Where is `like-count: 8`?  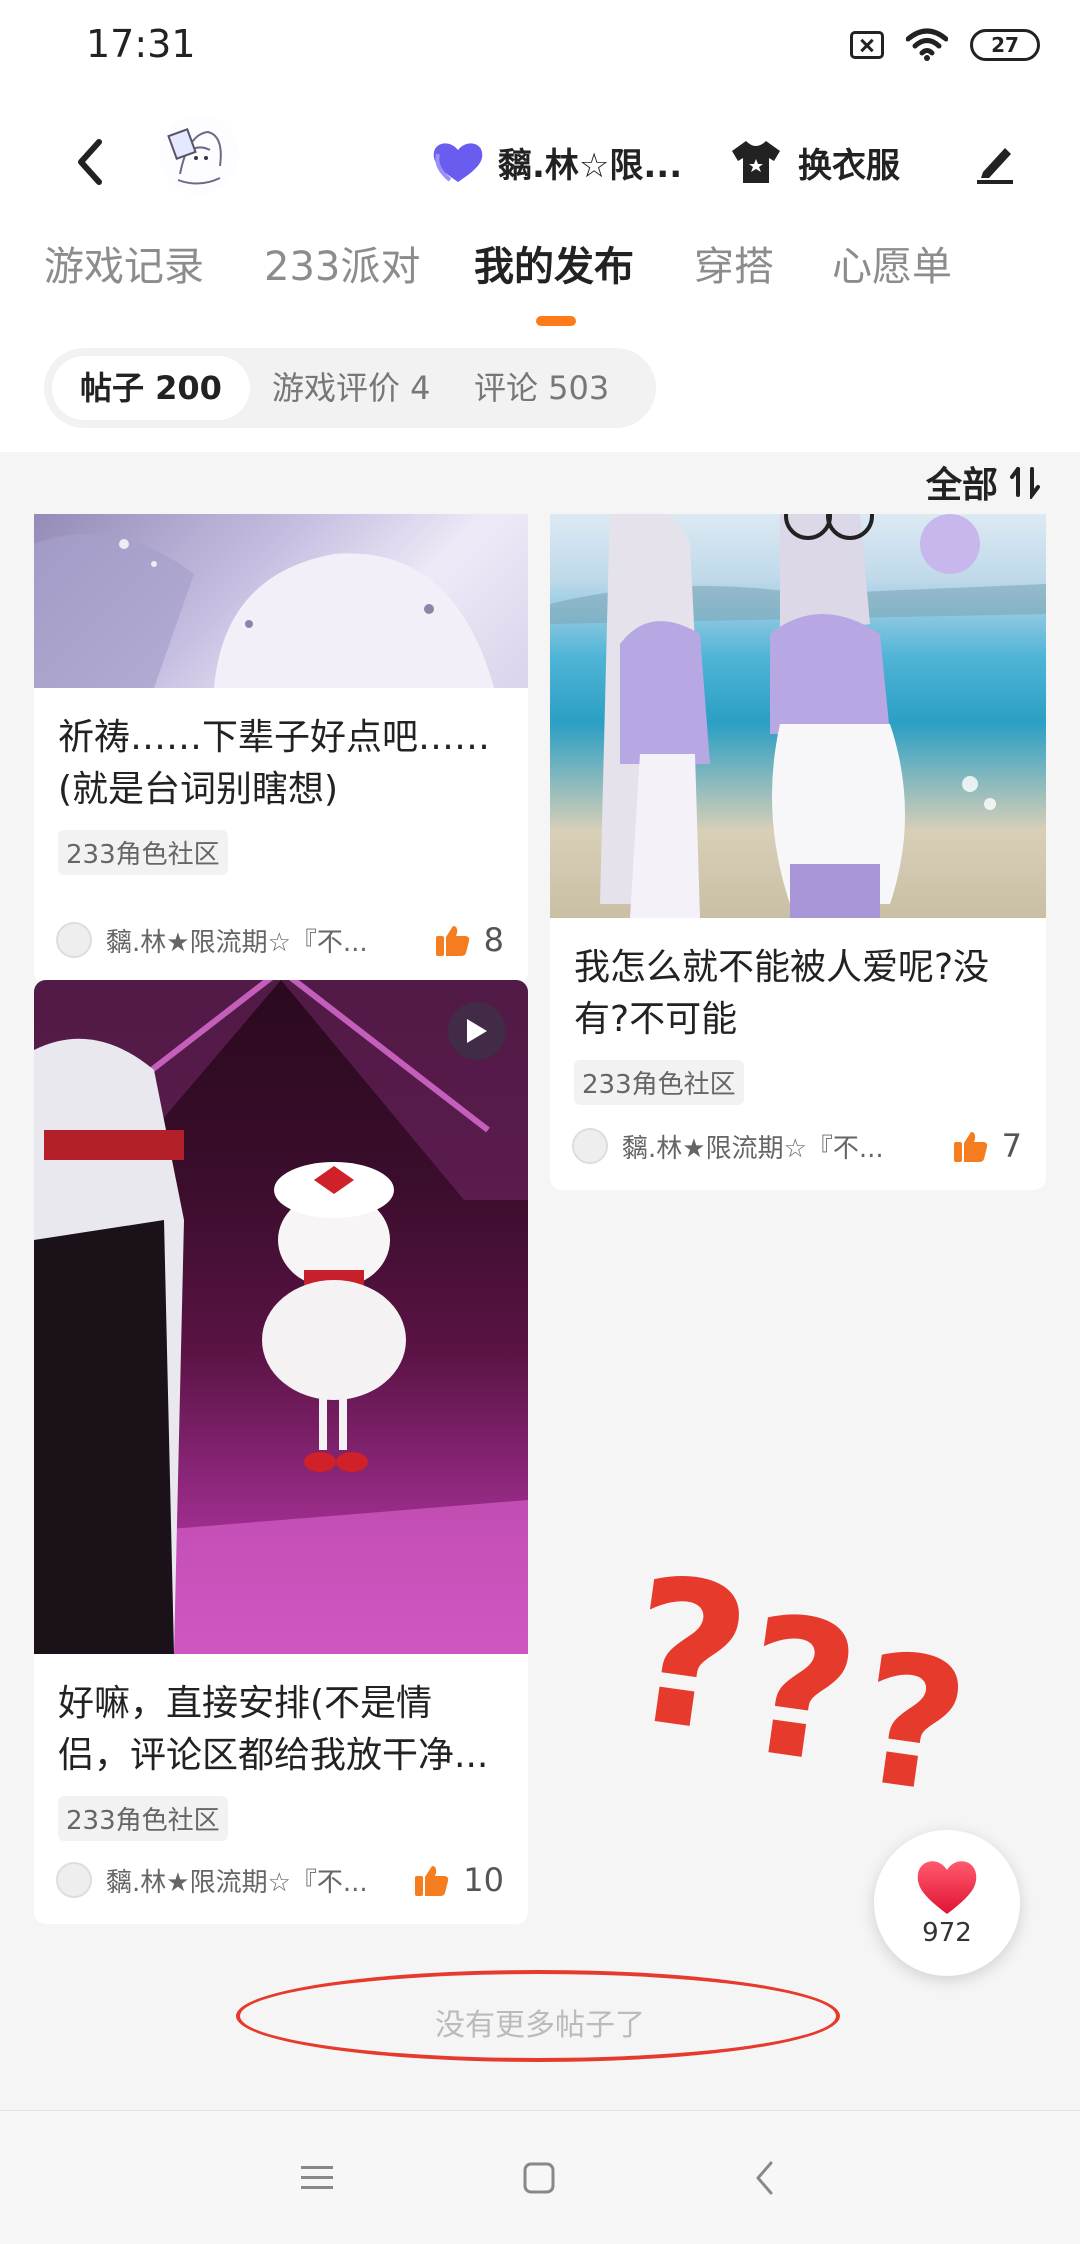 like-count: 8 is located at coordinates (493, 940).